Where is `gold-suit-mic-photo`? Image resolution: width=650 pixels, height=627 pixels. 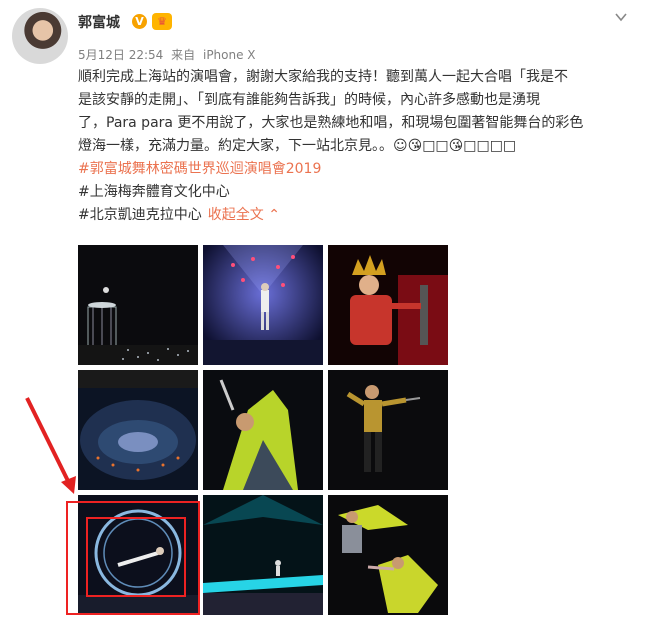
gold-suit-mic-photo is located at coordinates (388, 430).